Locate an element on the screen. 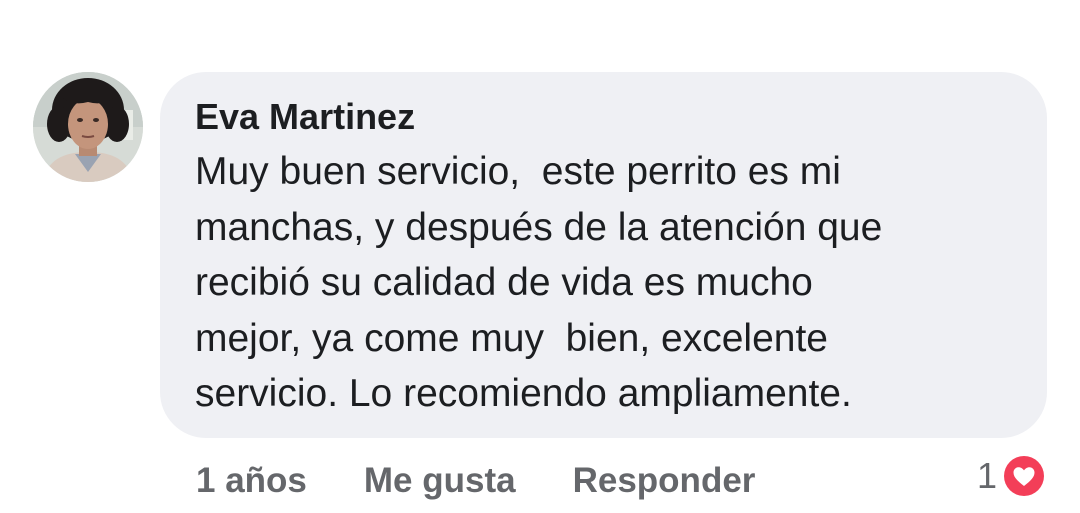 This screenshot has width=1080, height=513. comment-author-name: Eva Martinez is located at coordinates (606, 117).